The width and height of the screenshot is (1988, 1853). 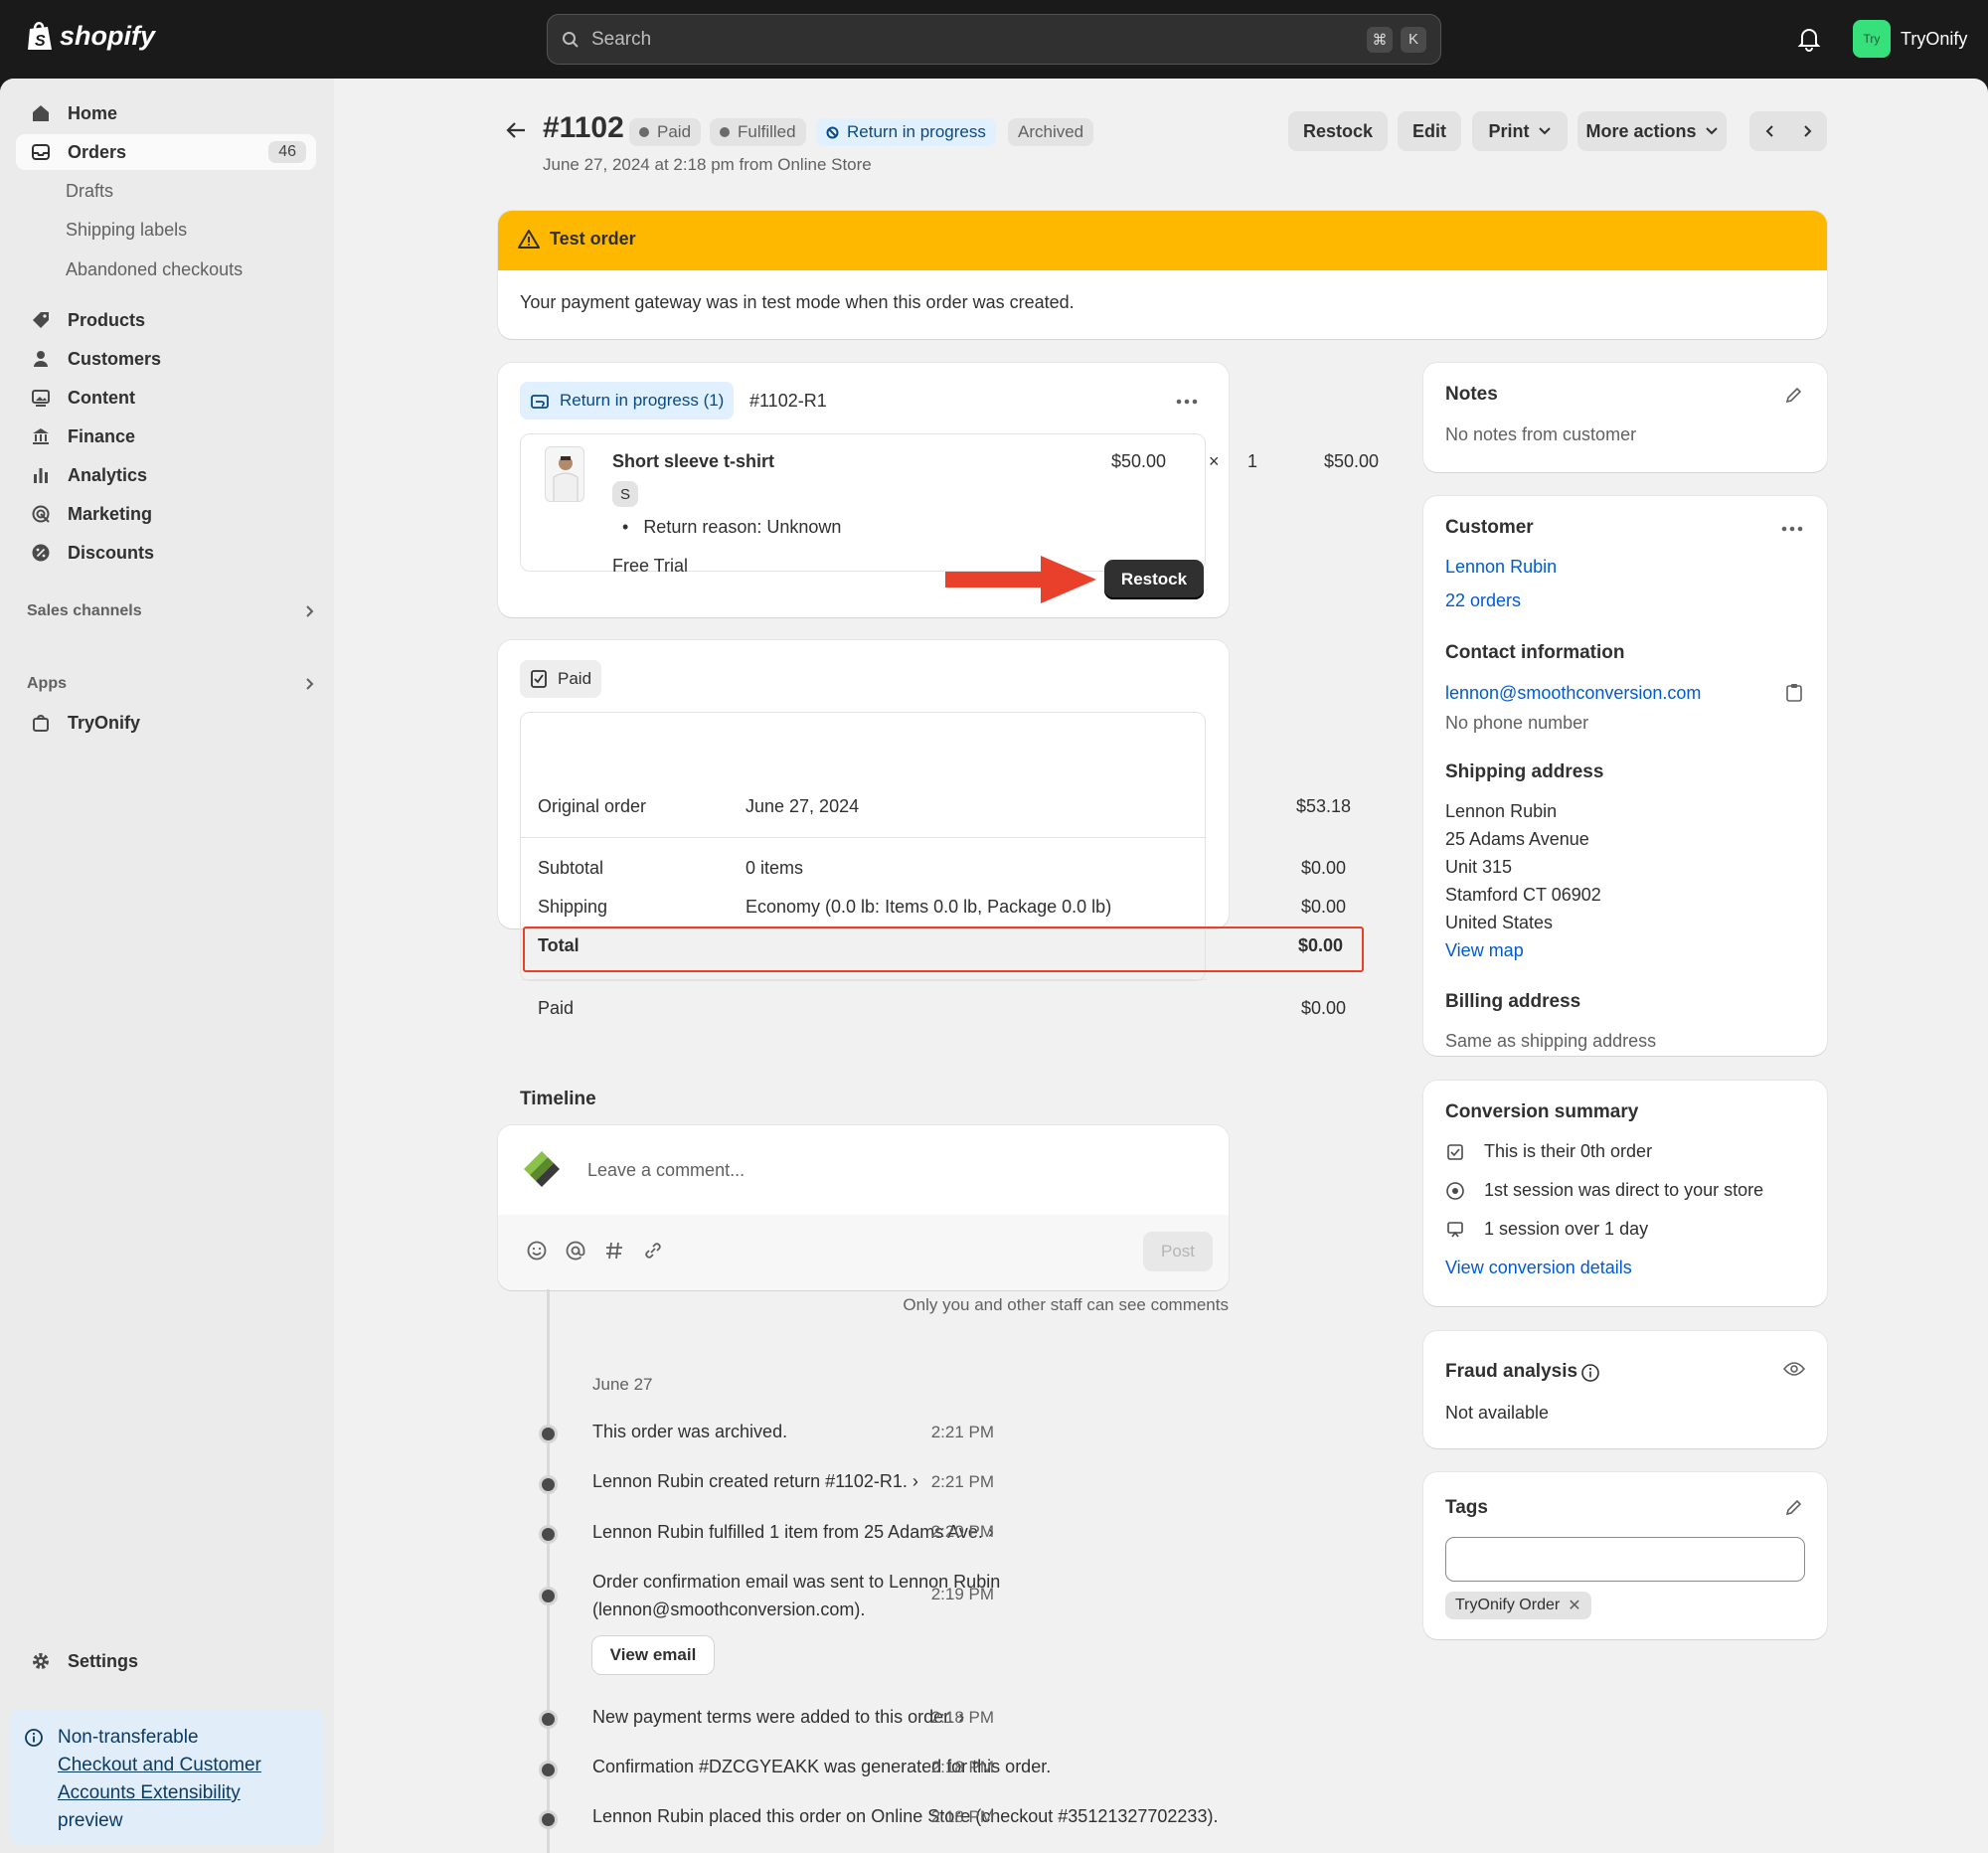 I want to click on svg-text: S, so click(x=40, y=42).